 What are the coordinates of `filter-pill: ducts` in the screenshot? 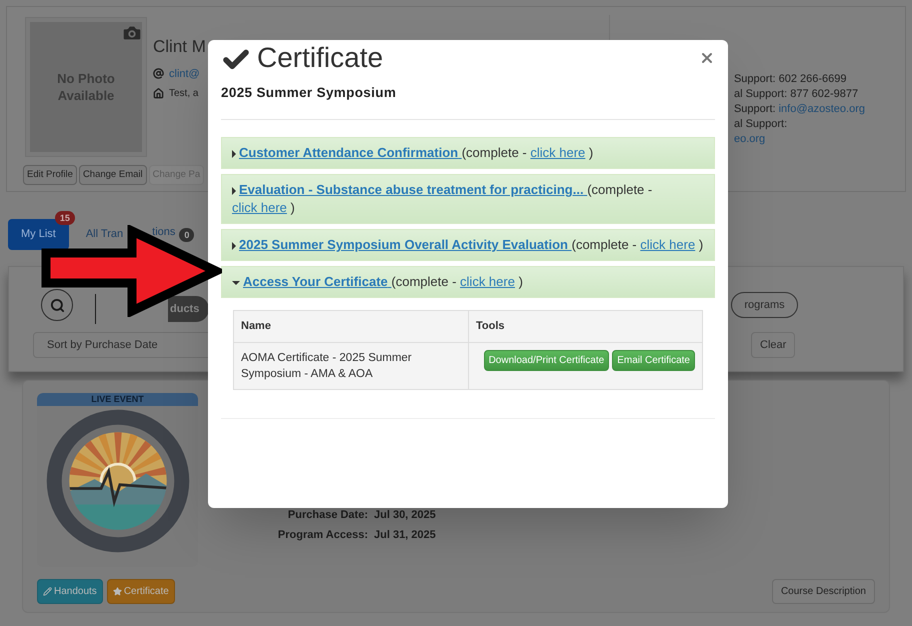 It's located at (189, 309).